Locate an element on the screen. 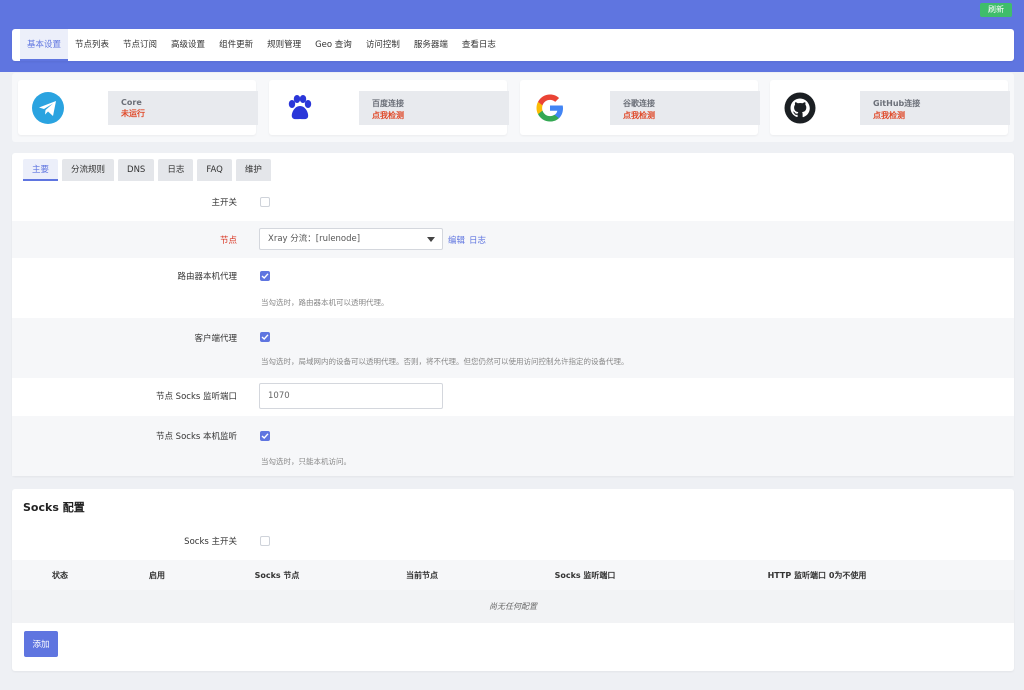 The image size is (1024, 690). client-proxy-checkbox is located at coordinates (265, 337).